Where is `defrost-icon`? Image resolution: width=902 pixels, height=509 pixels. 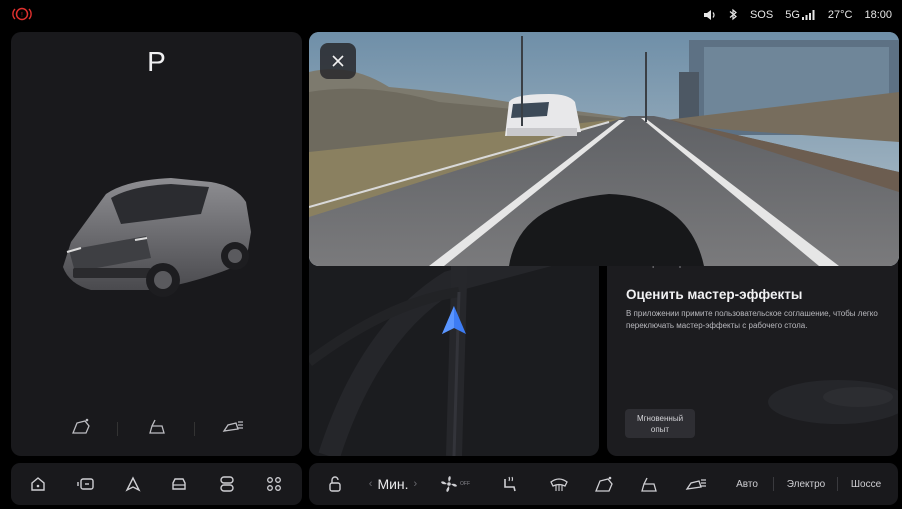 defrost-icon is located at coordinates (559, 484).